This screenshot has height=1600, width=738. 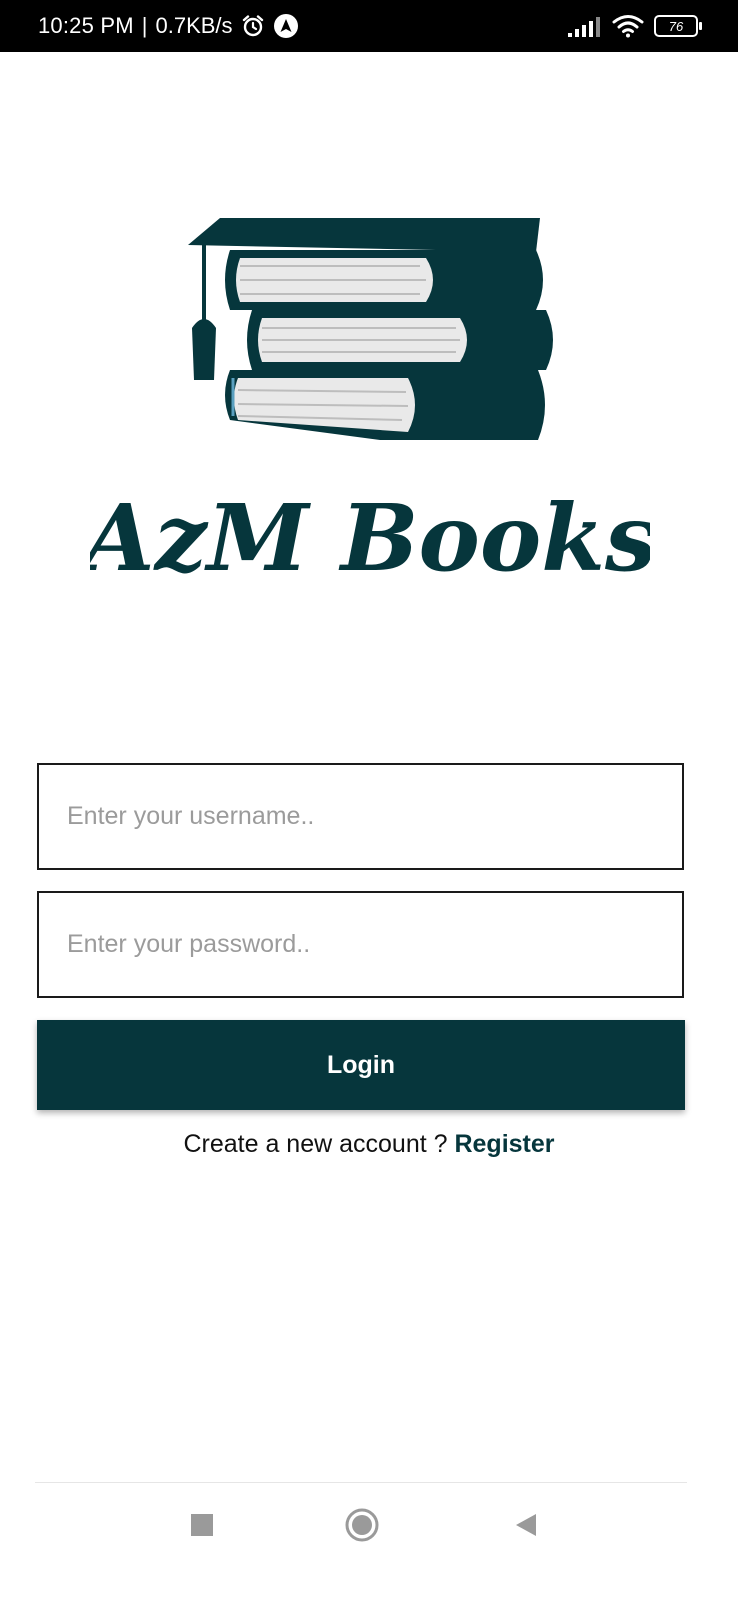 I want to click on alarm-icon, so click(x=253, y=26).